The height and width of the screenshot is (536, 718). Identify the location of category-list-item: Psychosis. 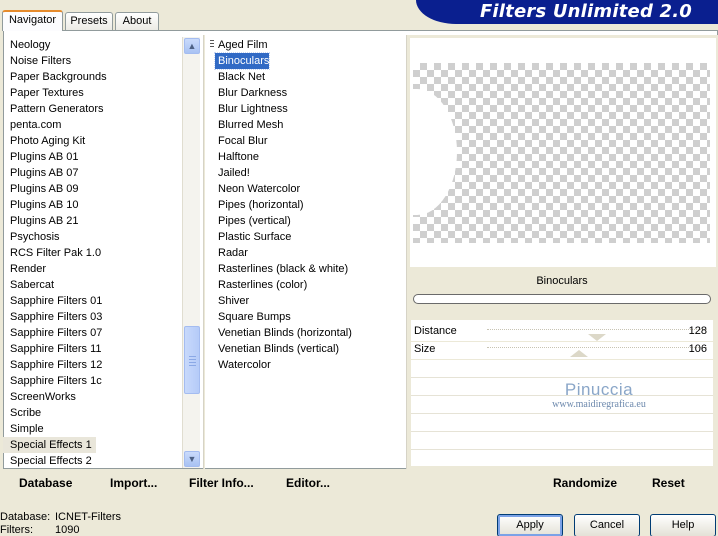
(49, 237).